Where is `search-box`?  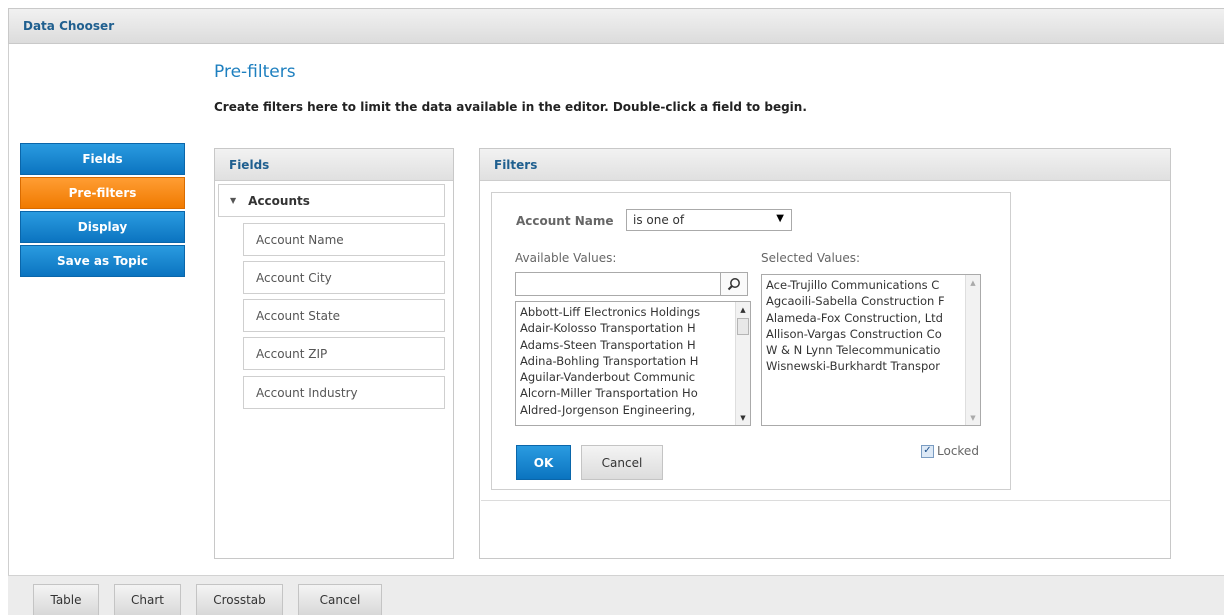 search-box is located at coordinates (631, 284).